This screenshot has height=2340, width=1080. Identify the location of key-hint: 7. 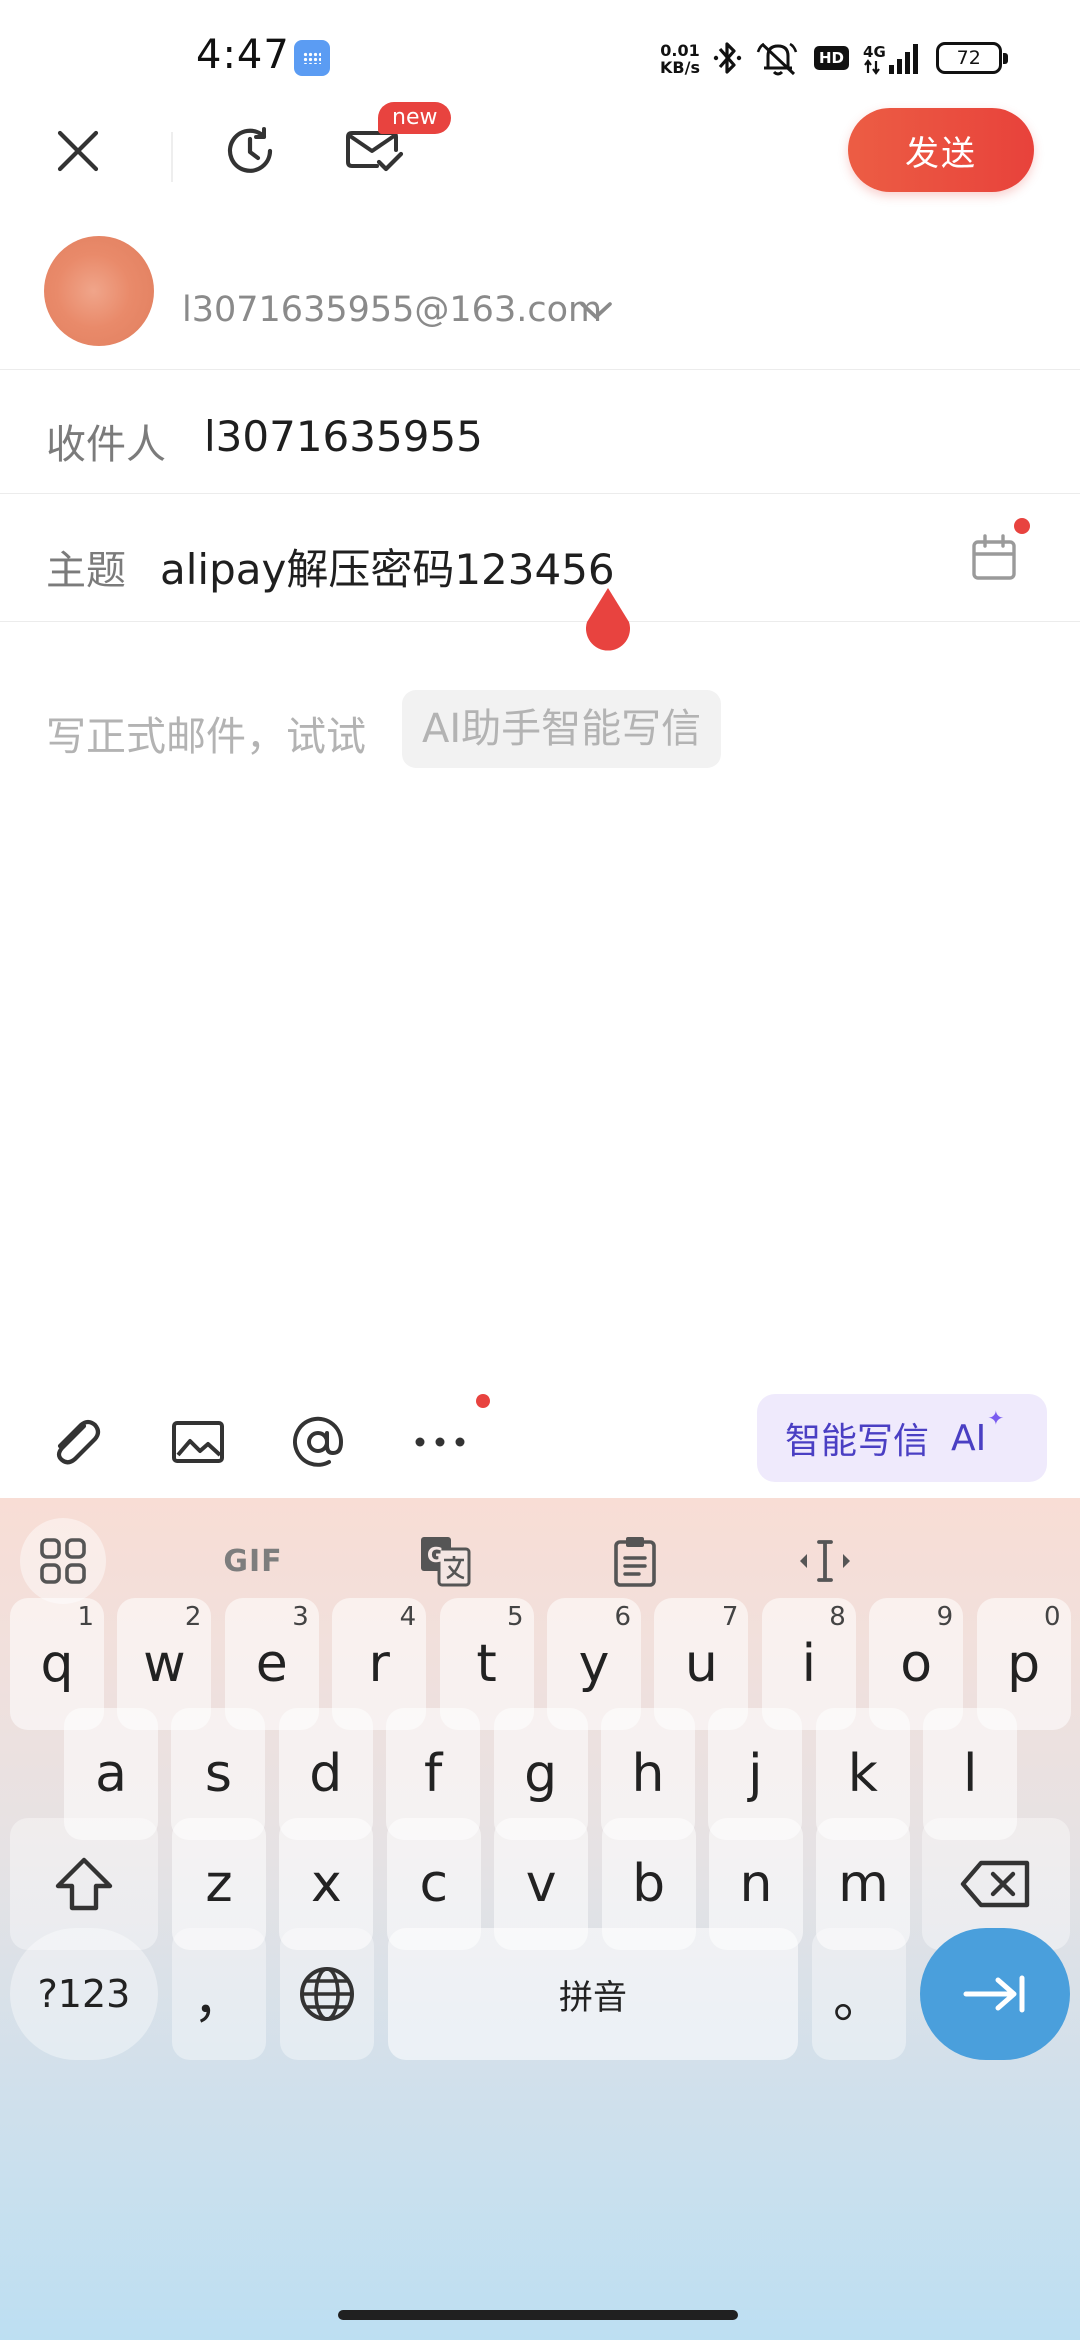
(730, 1617).